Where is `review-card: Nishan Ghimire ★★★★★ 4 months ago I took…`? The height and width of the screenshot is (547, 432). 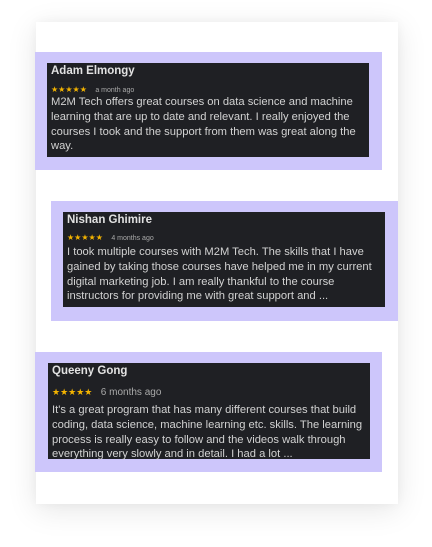
review-card: Nishan Ghimire ★★★★★ 4 months ago I took… is located at coordinates (224, 259).